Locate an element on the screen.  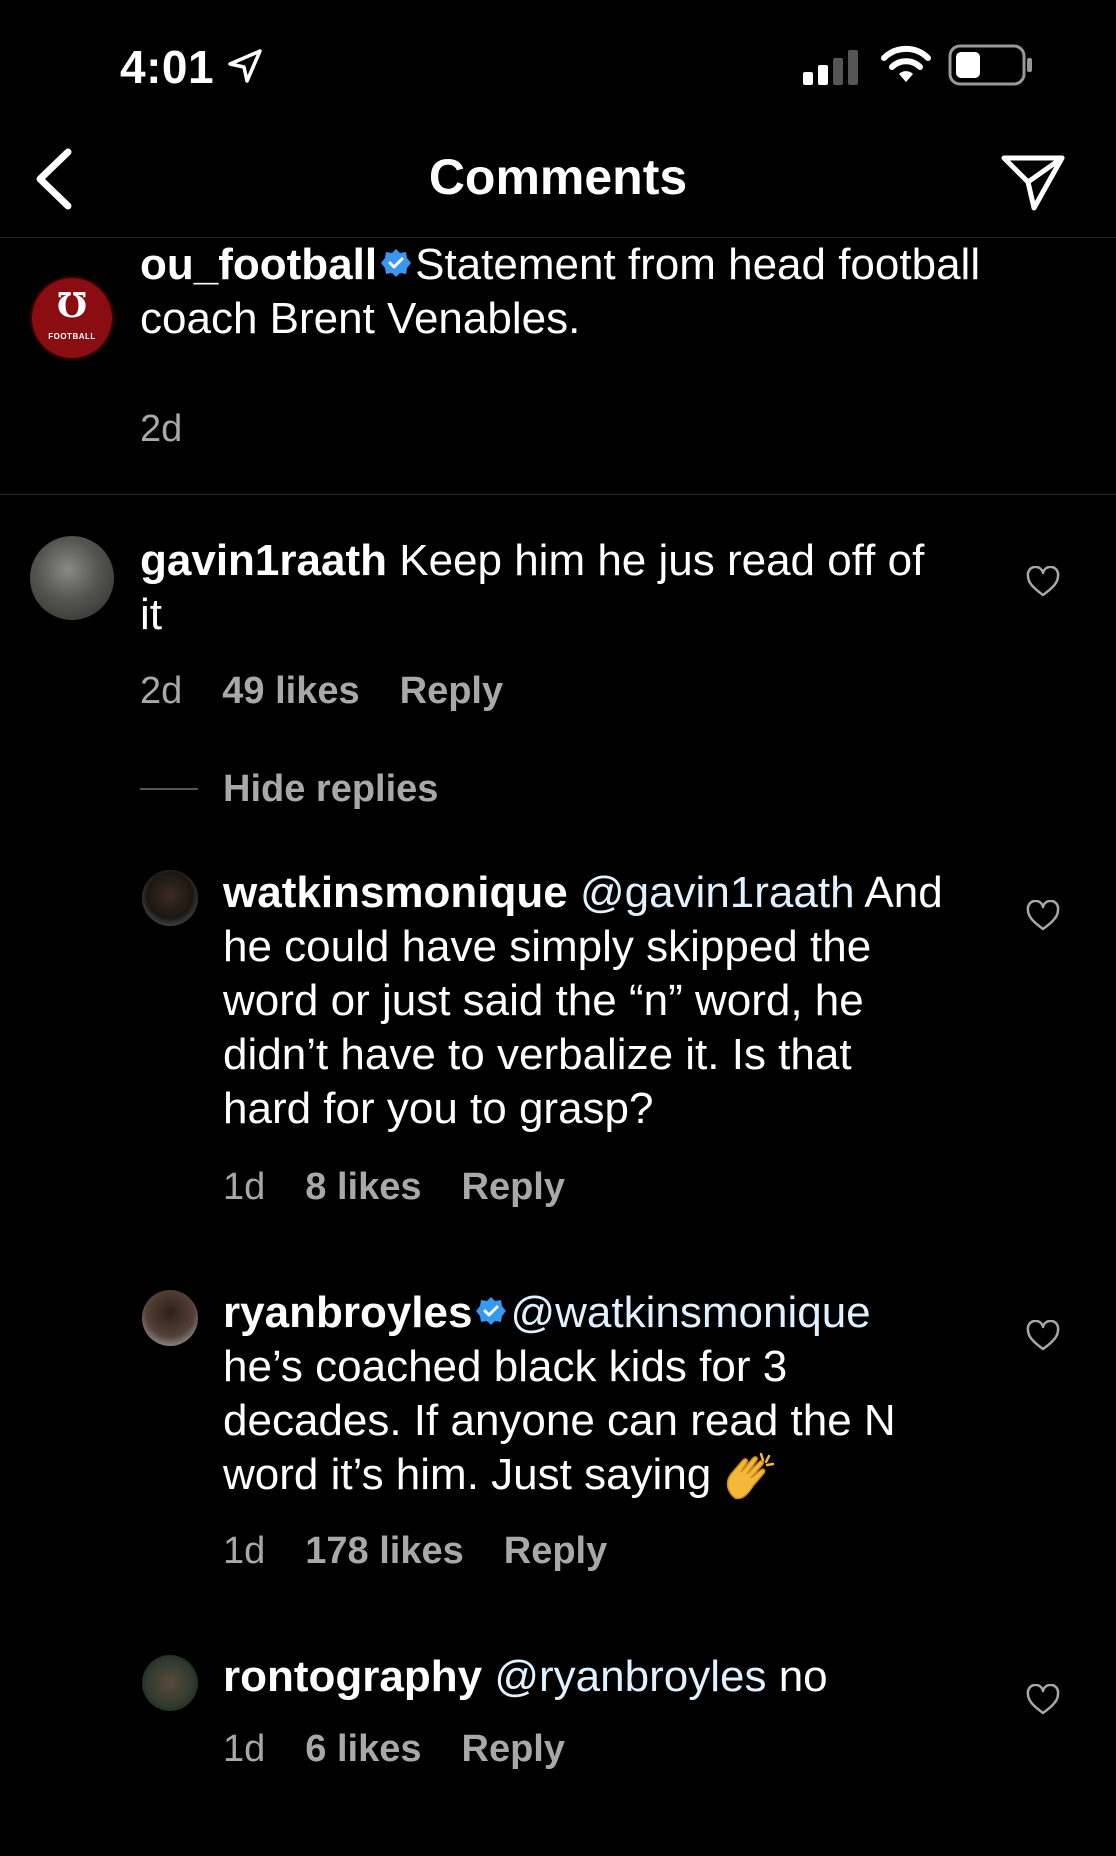
reply-text-line3: word or just said the “n” word, he is located at coordinates (543, 1000).